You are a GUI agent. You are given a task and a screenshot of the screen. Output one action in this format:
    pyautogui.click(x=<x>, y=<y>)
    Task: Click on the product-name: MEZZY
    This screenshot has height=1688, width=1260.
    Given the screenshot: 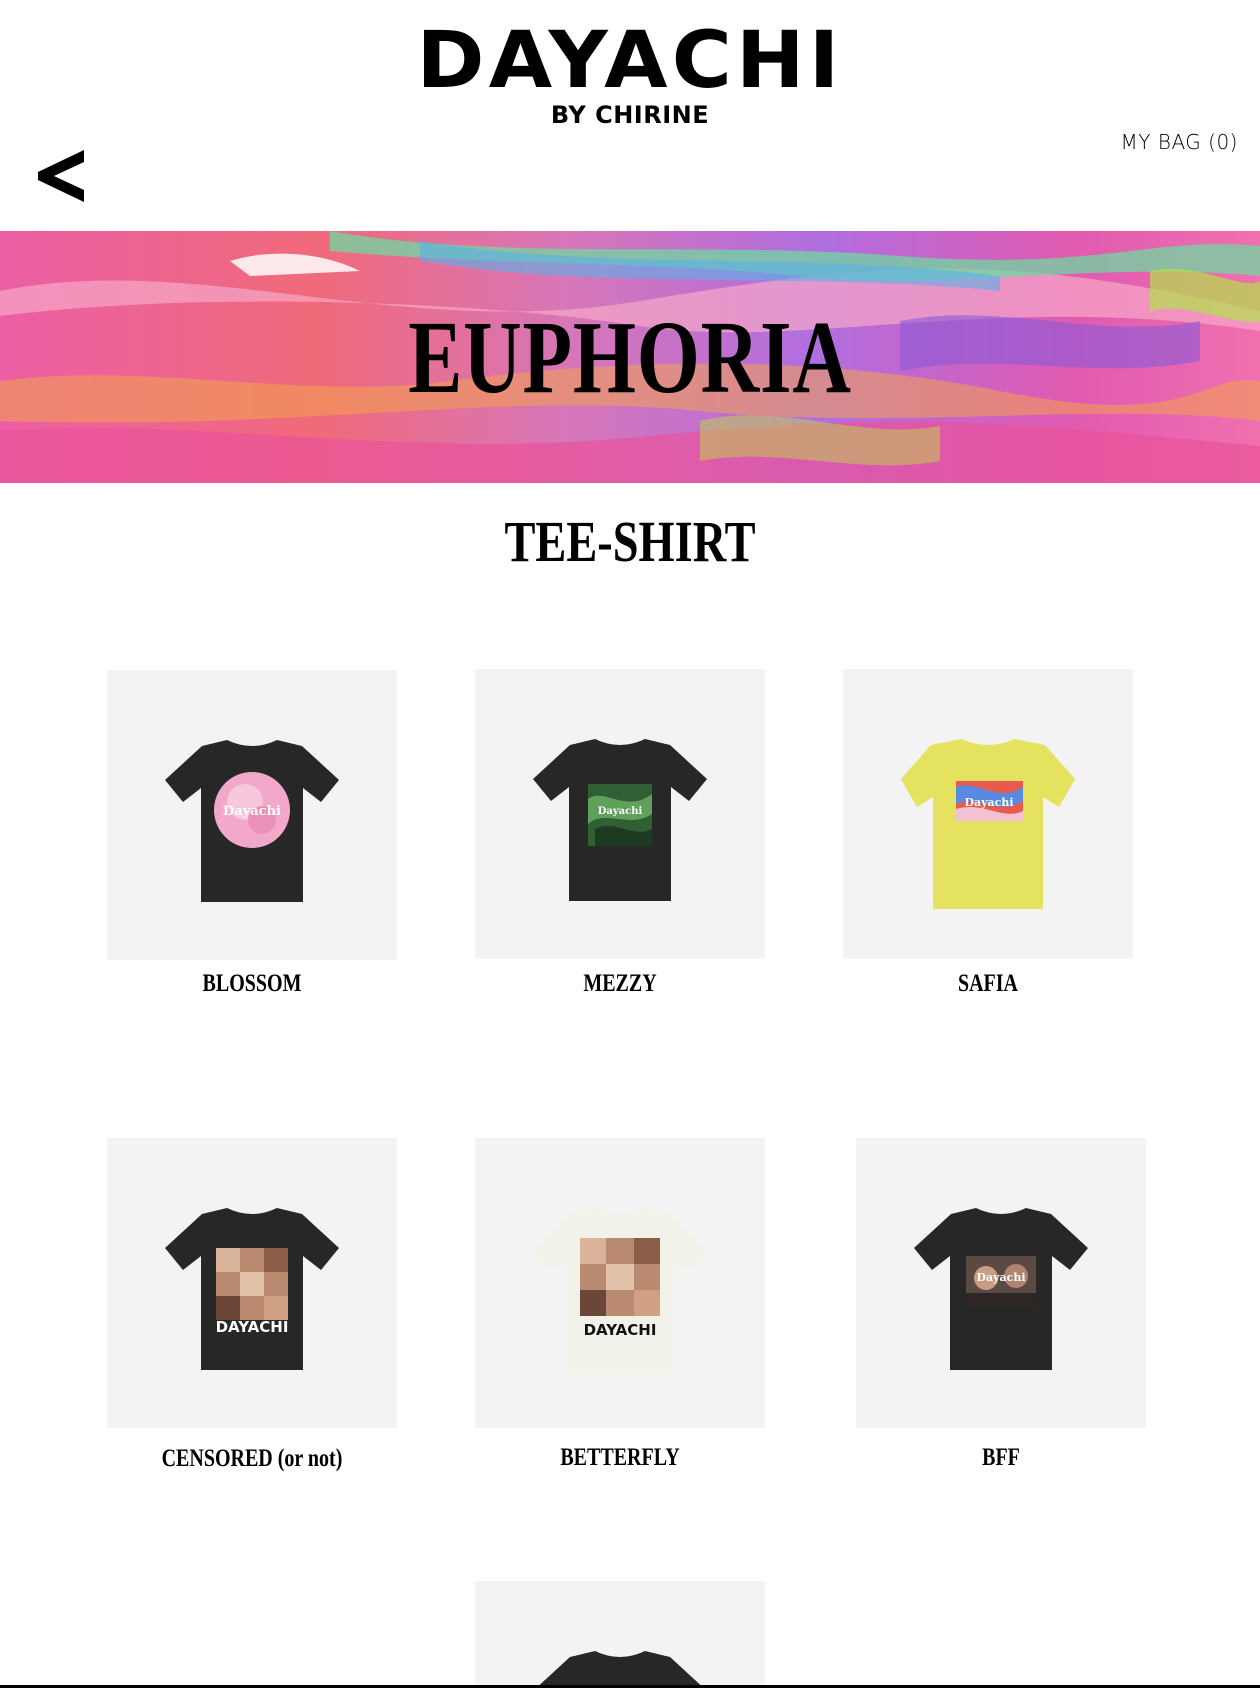 What is the action you would take?
    pyautogui.click(x=620, y=983)
    